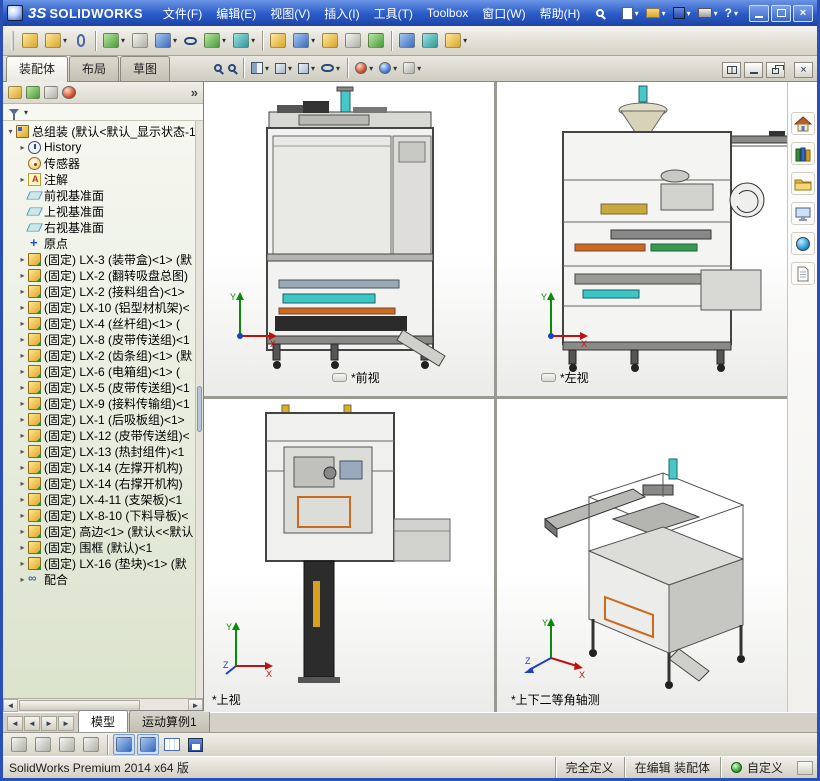 This screenshot has height=781, width=820. Describe the element at coordinates (656, 13) in the screenshot. I see `open-button` at that location.